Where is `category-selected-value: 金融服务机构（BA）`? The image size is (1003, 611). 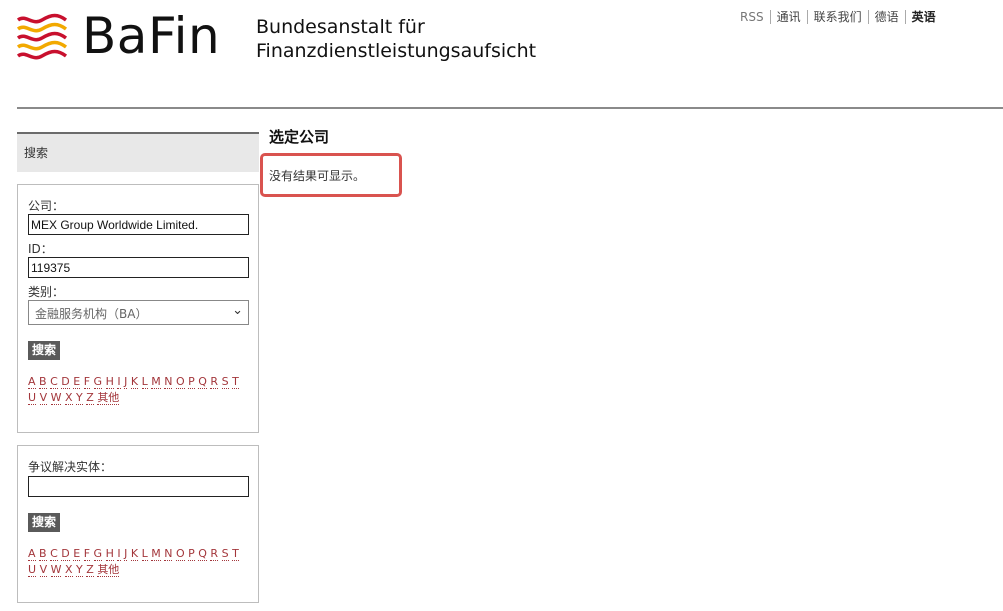
category-selected-value: 金融服务机构（BA） is located at coordinates (91, 314).